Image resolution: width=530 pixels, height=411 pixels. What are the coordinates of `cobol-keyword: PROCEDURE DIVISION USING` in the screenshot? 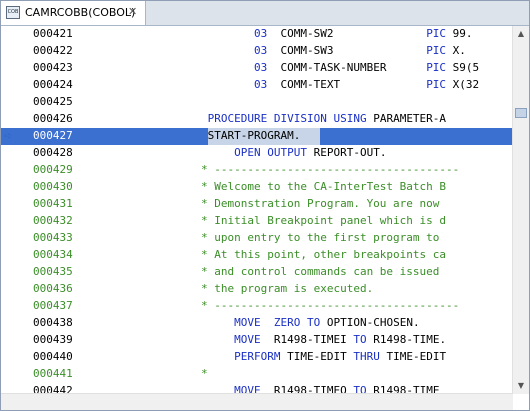 It's located at (287, 118).